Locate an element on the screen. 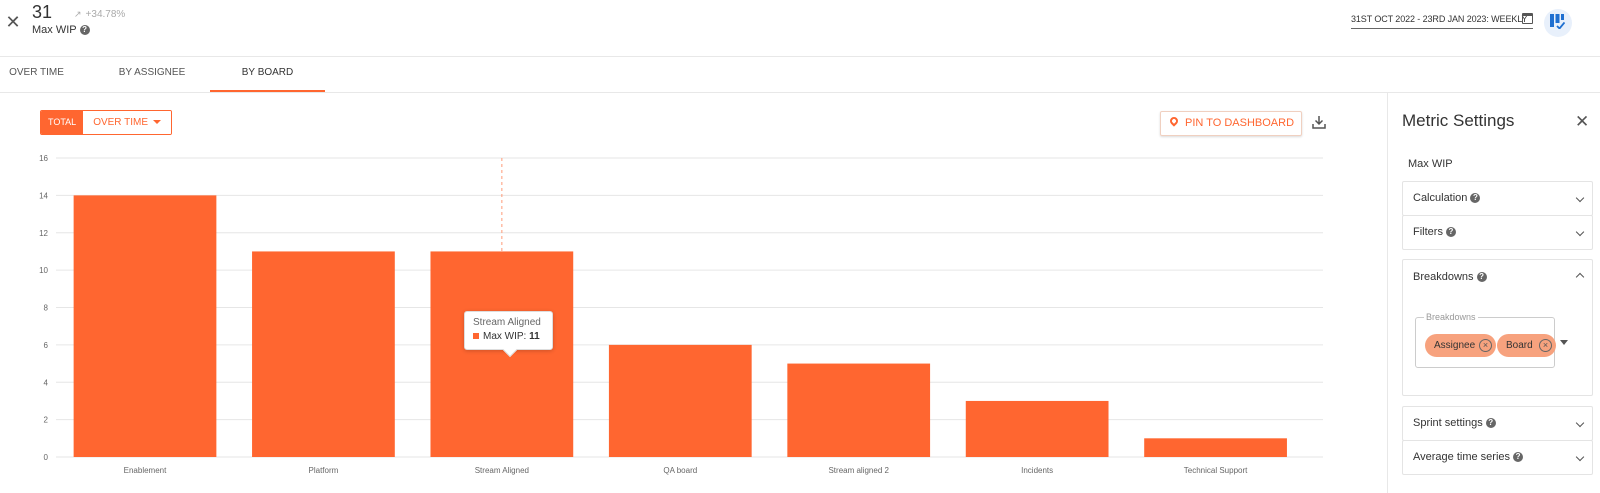 The width and height of the screenshot is (1600, 493). average-time-series-label: Average time series is located at coordinates (1462, 457).